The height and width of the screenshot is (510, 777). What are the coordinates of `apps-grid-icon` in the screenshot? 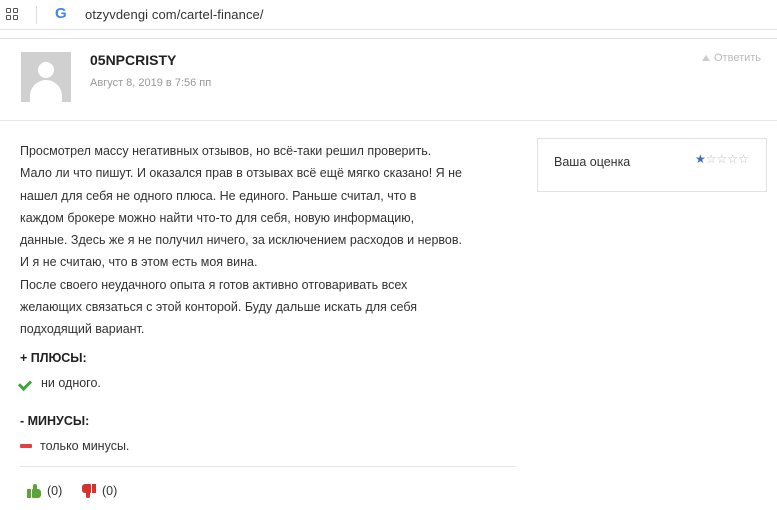 It's located at (13, 15).